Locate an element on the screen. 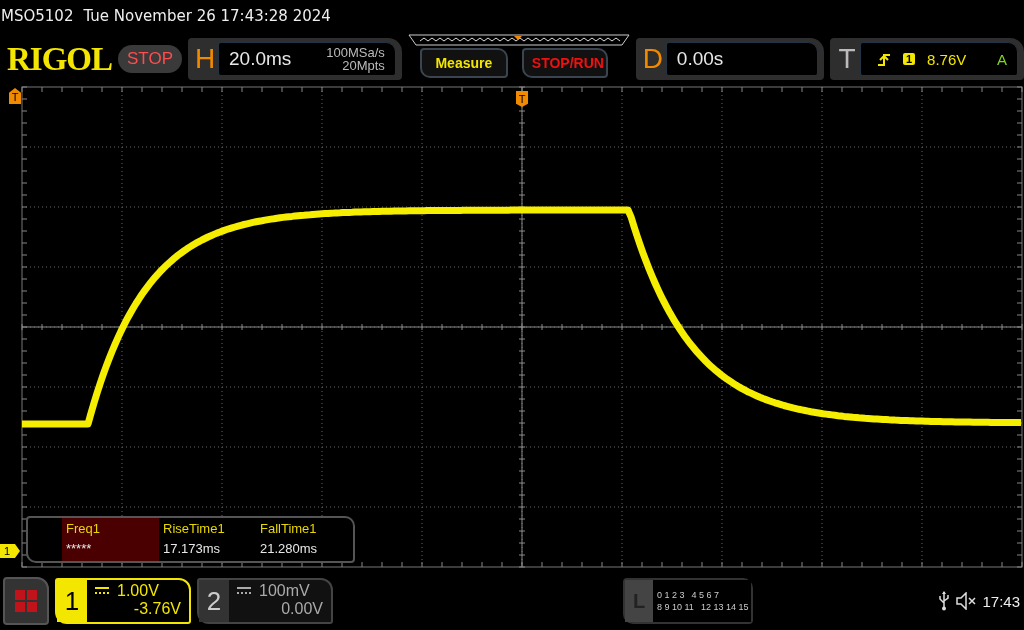  trigger-panel: T 1 8.76V A is located at coordinates (926, 59).